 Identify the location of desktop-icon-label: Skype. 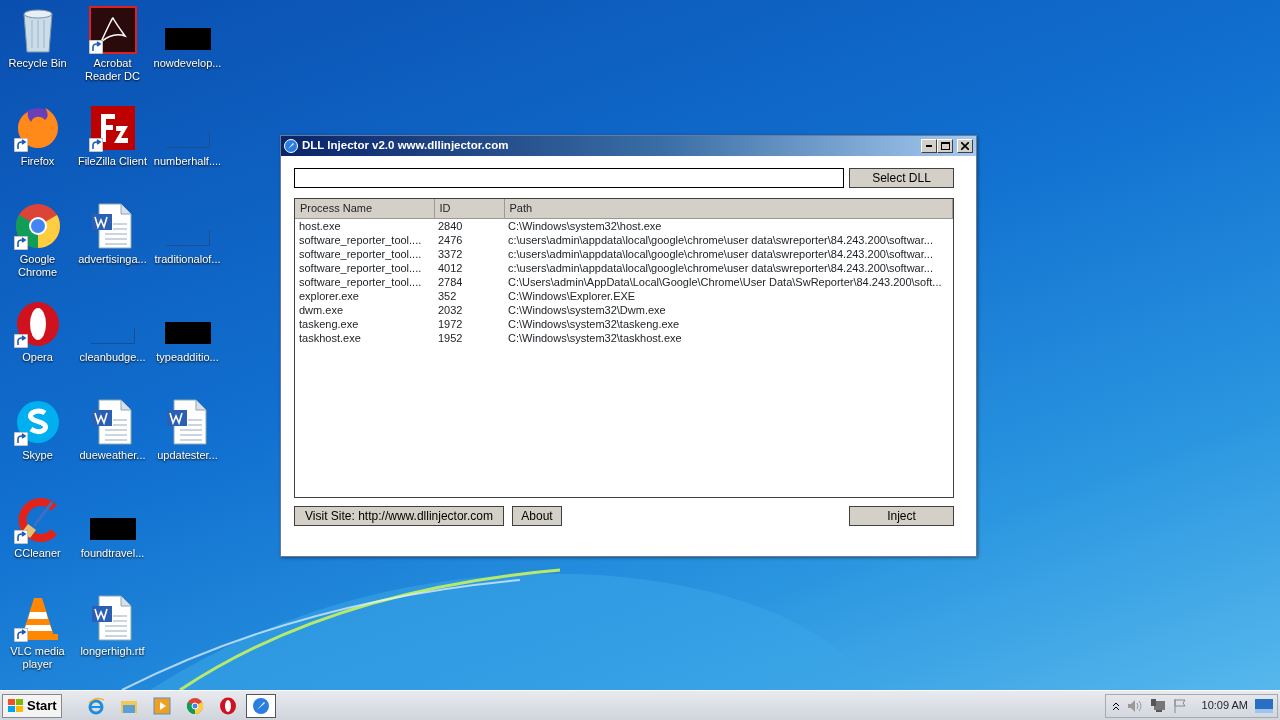
(37, 455).